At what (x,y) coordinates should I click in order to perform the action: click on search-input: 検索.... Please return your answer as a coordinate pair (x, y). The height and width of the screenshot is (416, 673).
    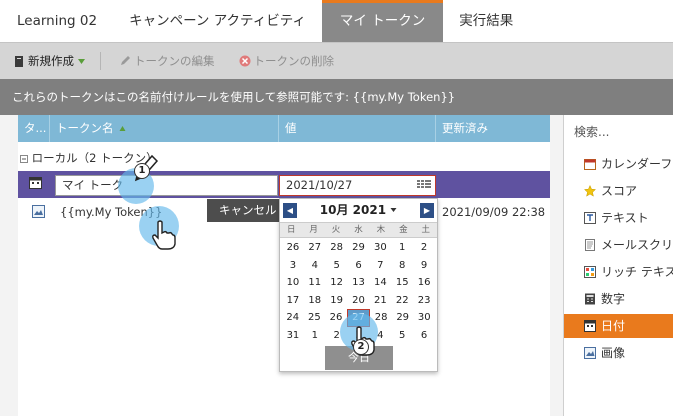
    Looking at the image, I should click on (620, 132).